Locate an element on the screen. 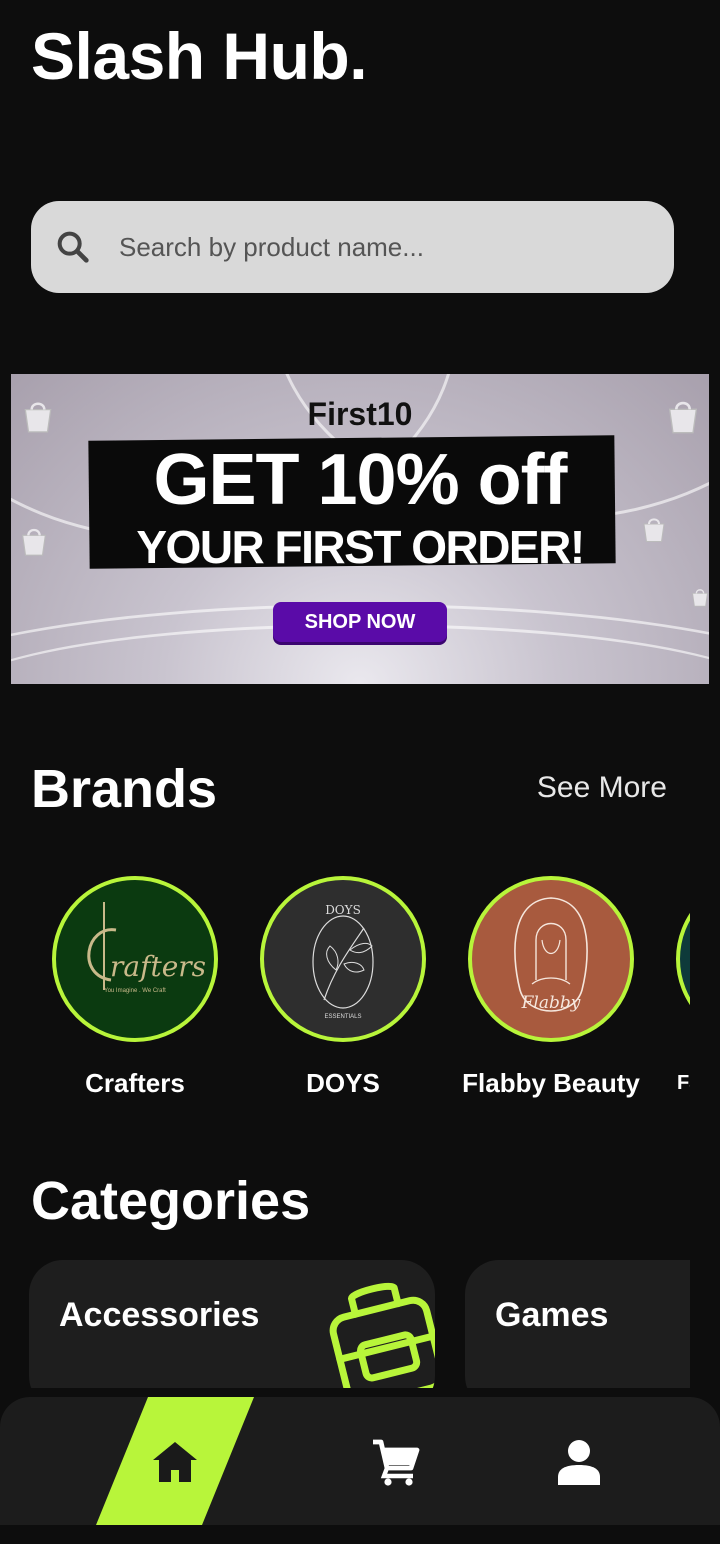  search-icon is located at coordinates (73, 247).